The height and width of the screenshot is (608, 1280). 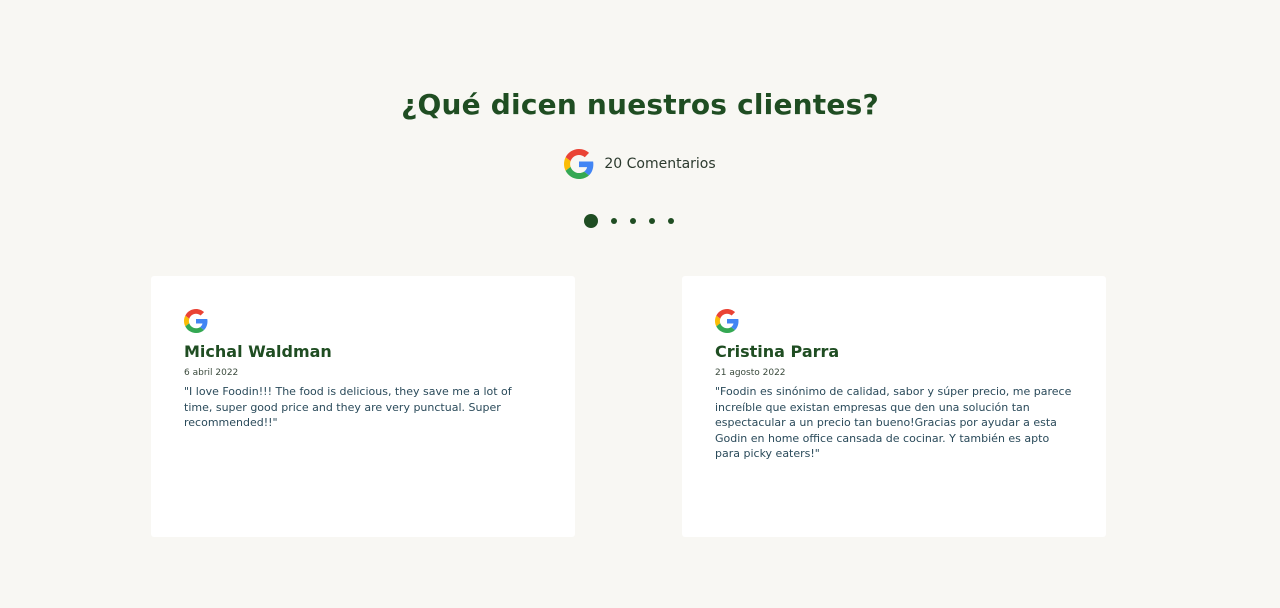 What do you see at coordinates (777, 351) in the screenshot?
I see `reviewer-name: Cristina Parra` at bounding box center [777, 351].